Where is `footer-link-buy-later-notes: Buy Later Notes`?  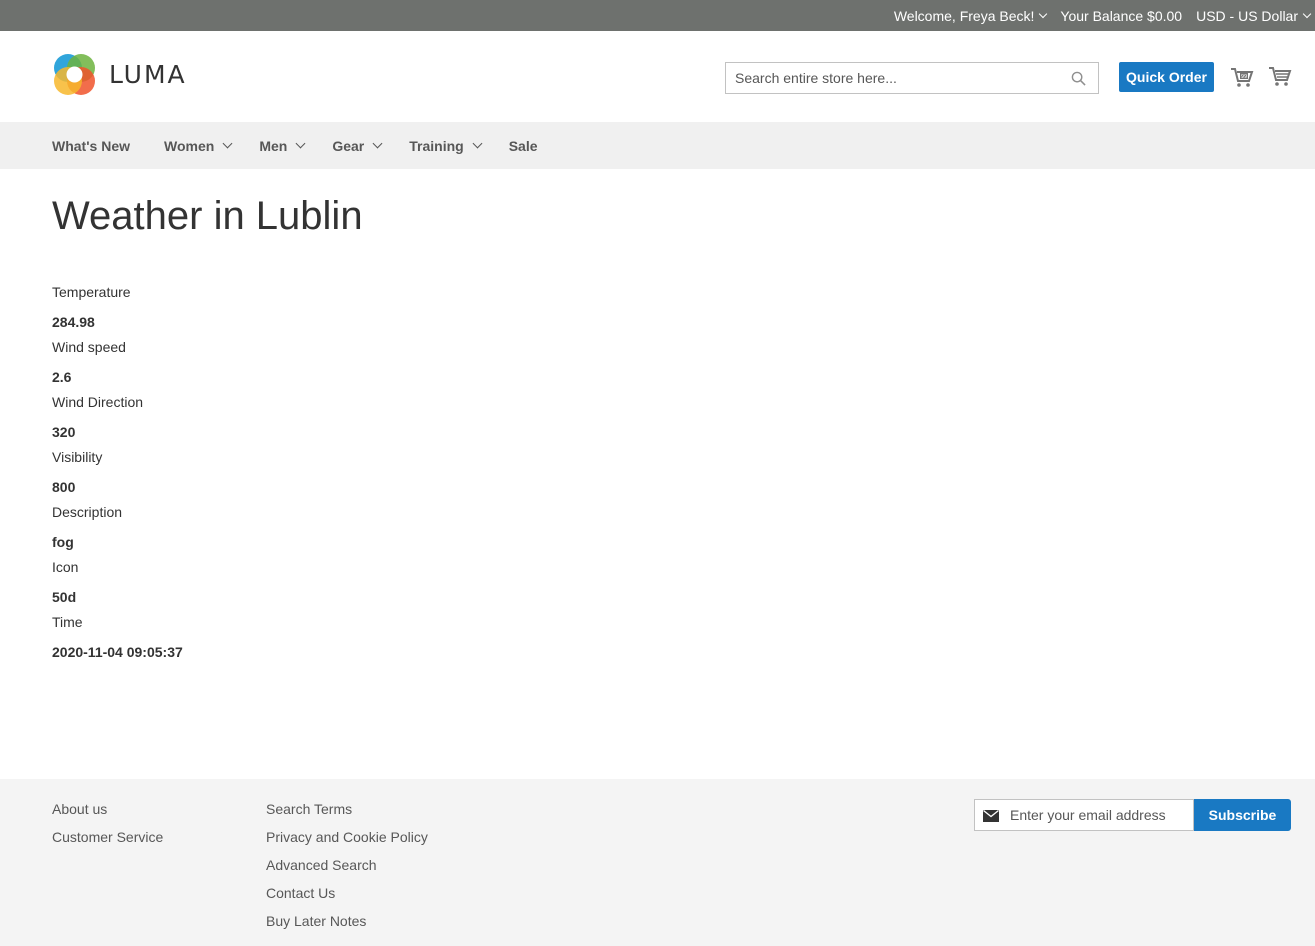
footer-link-buy-later-notes: Buy Later Notes is located at coordinates (347, 926).